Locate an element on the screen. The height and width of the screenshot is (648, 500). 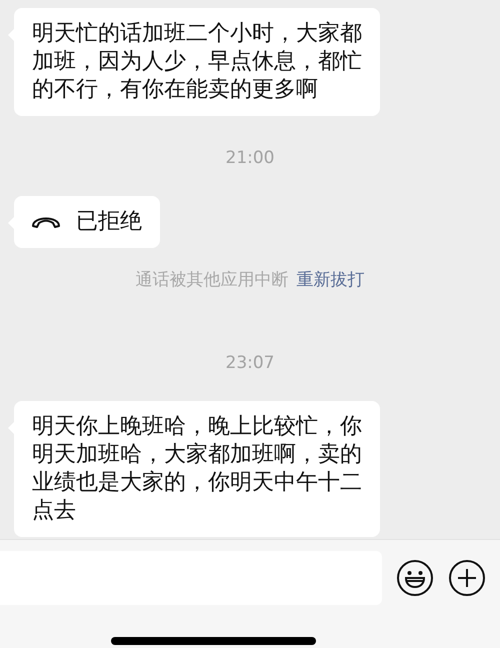
message-text: 明天你上晚班哈，晚上比较忙，你明天加班哈，大家都加班啊，卖的业绩也是大家的，你明天中午十二点去 is located at coordinates (197, 469).